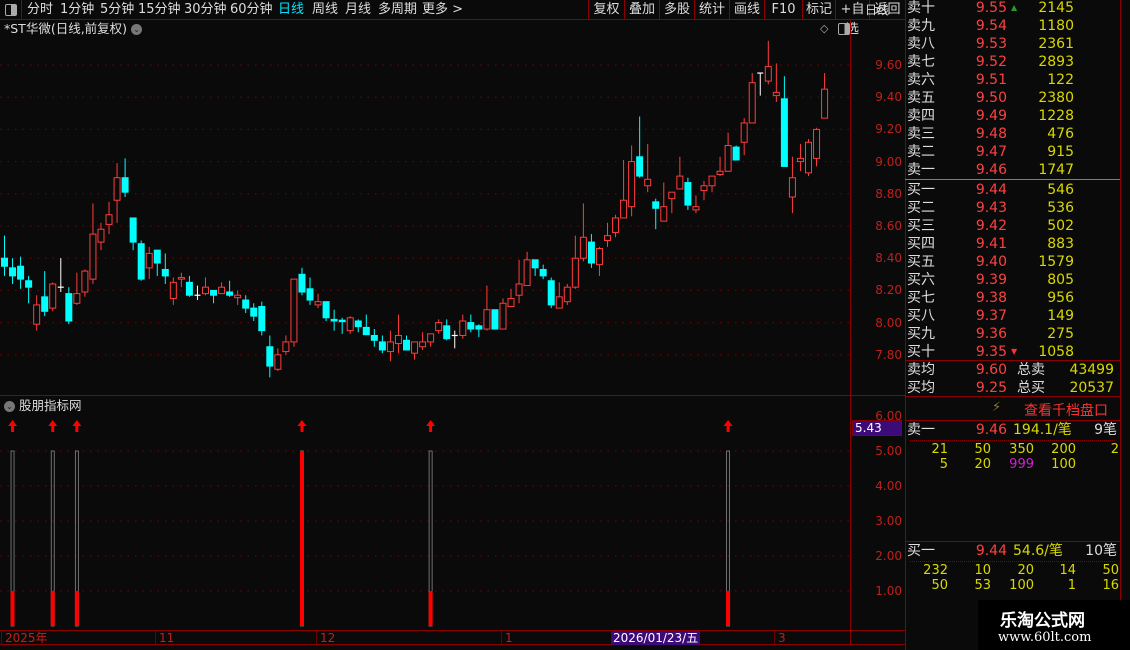 This screenshot has width=1130, height=650. What do you see at coordinates (1013, 98) in the screenshot?
I see `sell-level-row: 卖五 9.50 2380` at bounding box center [1013, 98].